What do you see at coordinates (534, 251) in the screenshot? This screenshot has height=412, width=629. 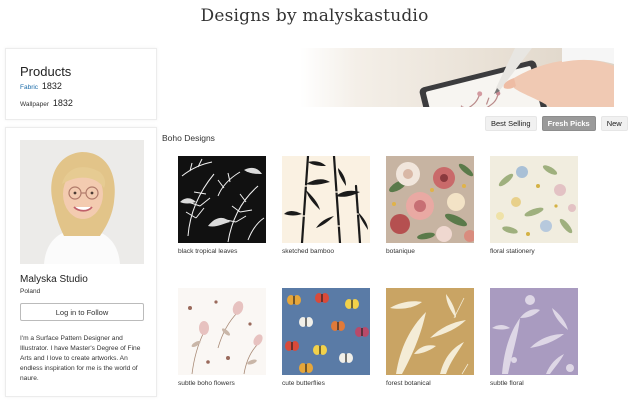 I see `design-title: floral stationery` at bounding box center [534, 251].